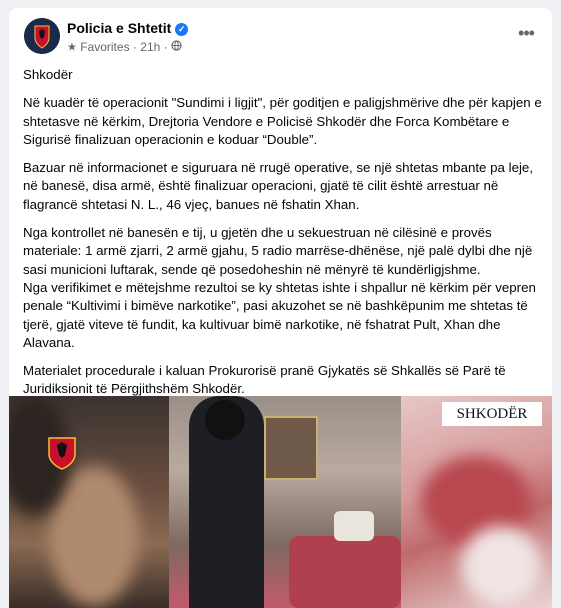  I want to click on post-meta: ★ Favorites · 21h ·, so click(124, 46).